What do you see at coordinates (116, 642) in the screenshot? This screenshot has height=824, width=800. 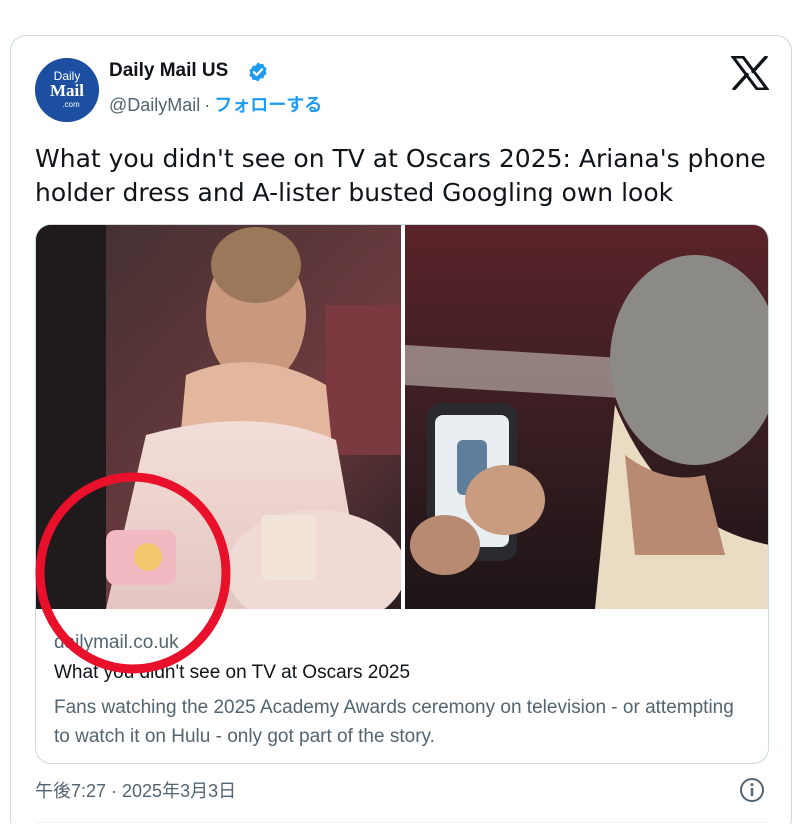 I see `link-card-domain: dailymail.co.uk` at bounding box center [116, 642].